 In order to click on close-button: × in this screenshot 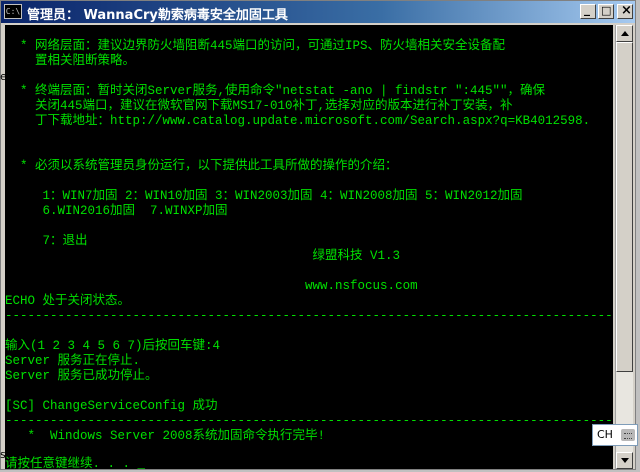, I will do `click(625, 11)`.